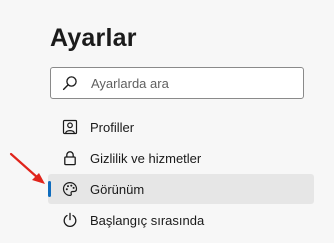  I want to click on nav-item-label: Görünüm, so click(117, 189).